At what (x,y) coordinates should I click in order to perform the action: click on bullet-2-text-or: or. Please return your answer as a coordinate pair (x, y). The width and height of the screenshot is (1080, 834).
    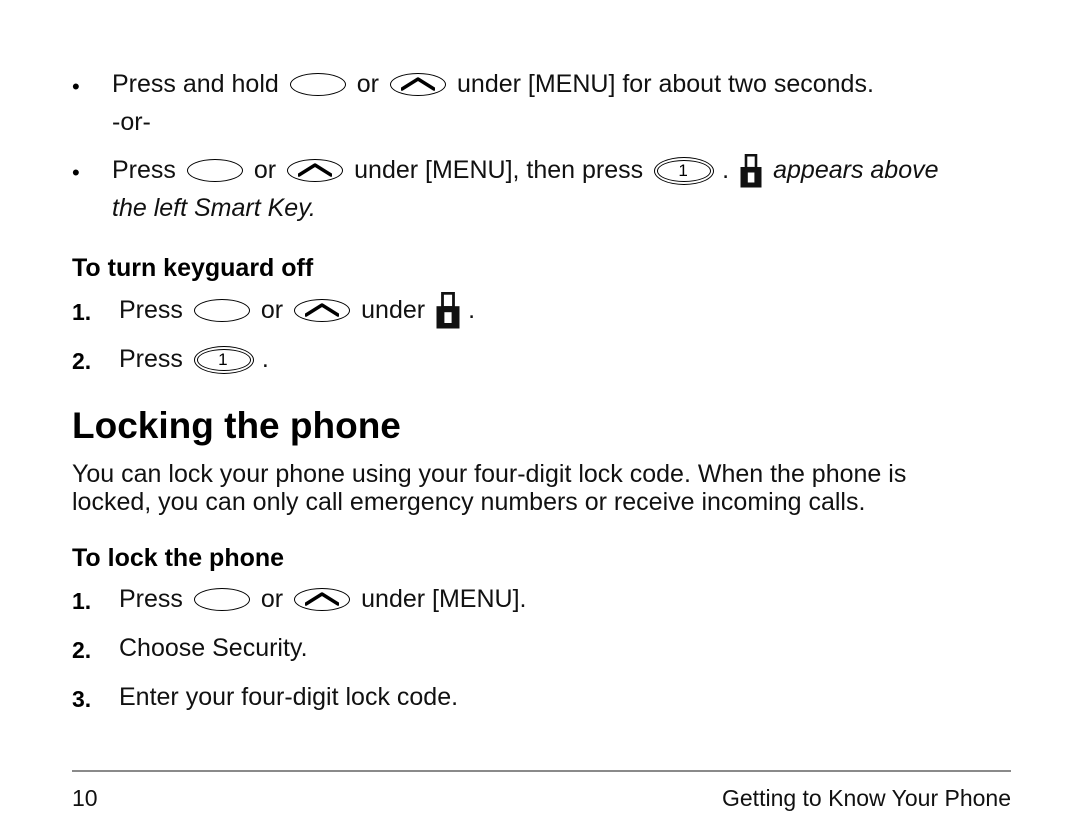
    Looking at the image, I should click on (265, 170).